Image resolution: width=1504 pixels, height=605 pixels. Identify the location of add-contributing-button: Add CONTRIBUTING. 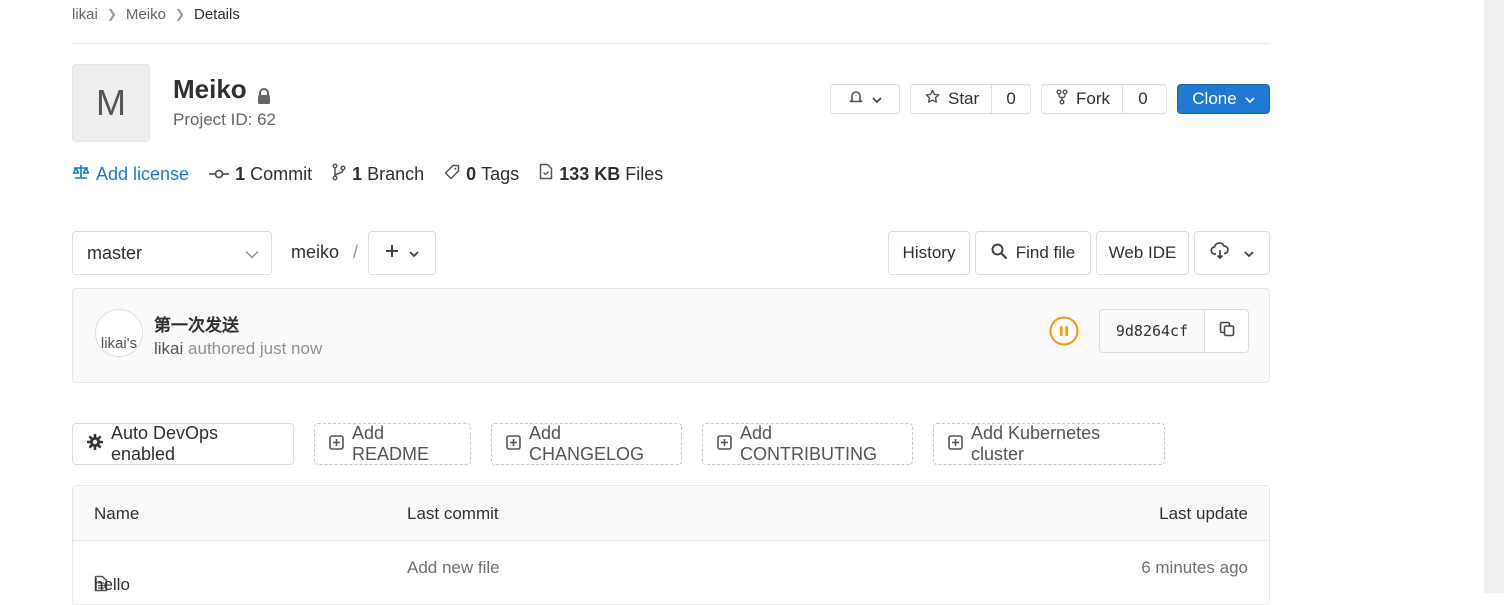
(807, 444).